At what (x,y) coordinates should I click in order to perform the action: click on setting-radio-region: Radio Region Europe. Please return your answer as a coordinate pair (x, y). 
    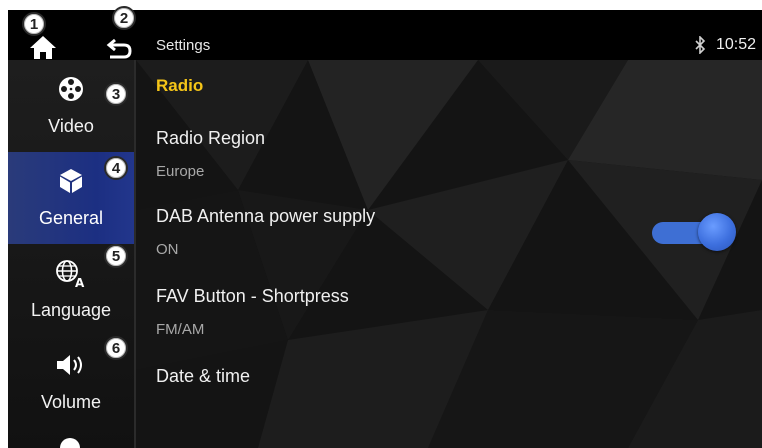
    Looking at the image, I should click on (456, 154).